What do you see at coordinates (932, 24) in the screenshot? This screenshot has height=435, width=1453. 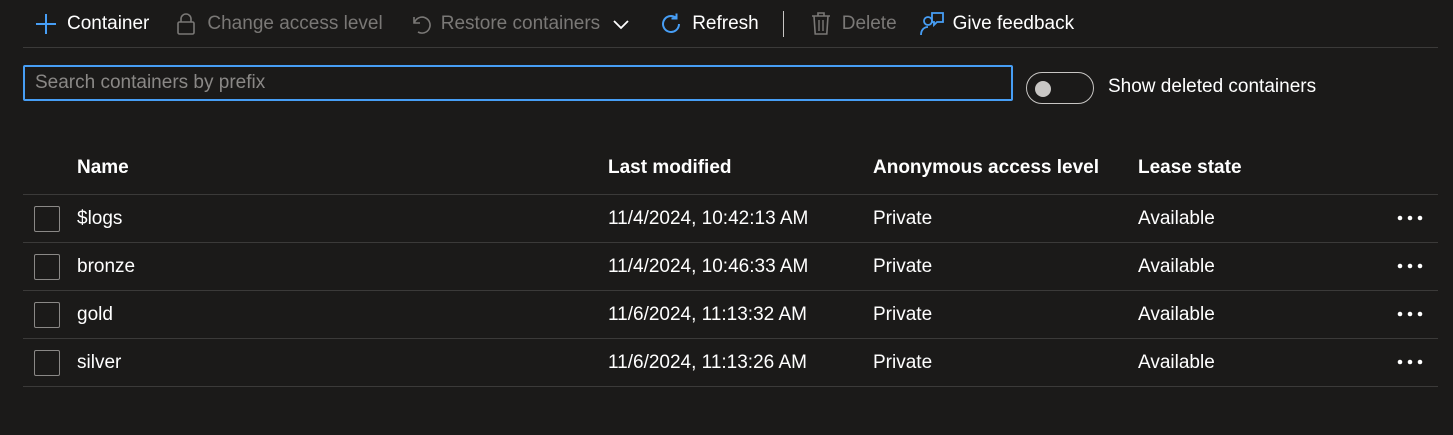 I see `feedback-icon` at bounding box center [932, 24].